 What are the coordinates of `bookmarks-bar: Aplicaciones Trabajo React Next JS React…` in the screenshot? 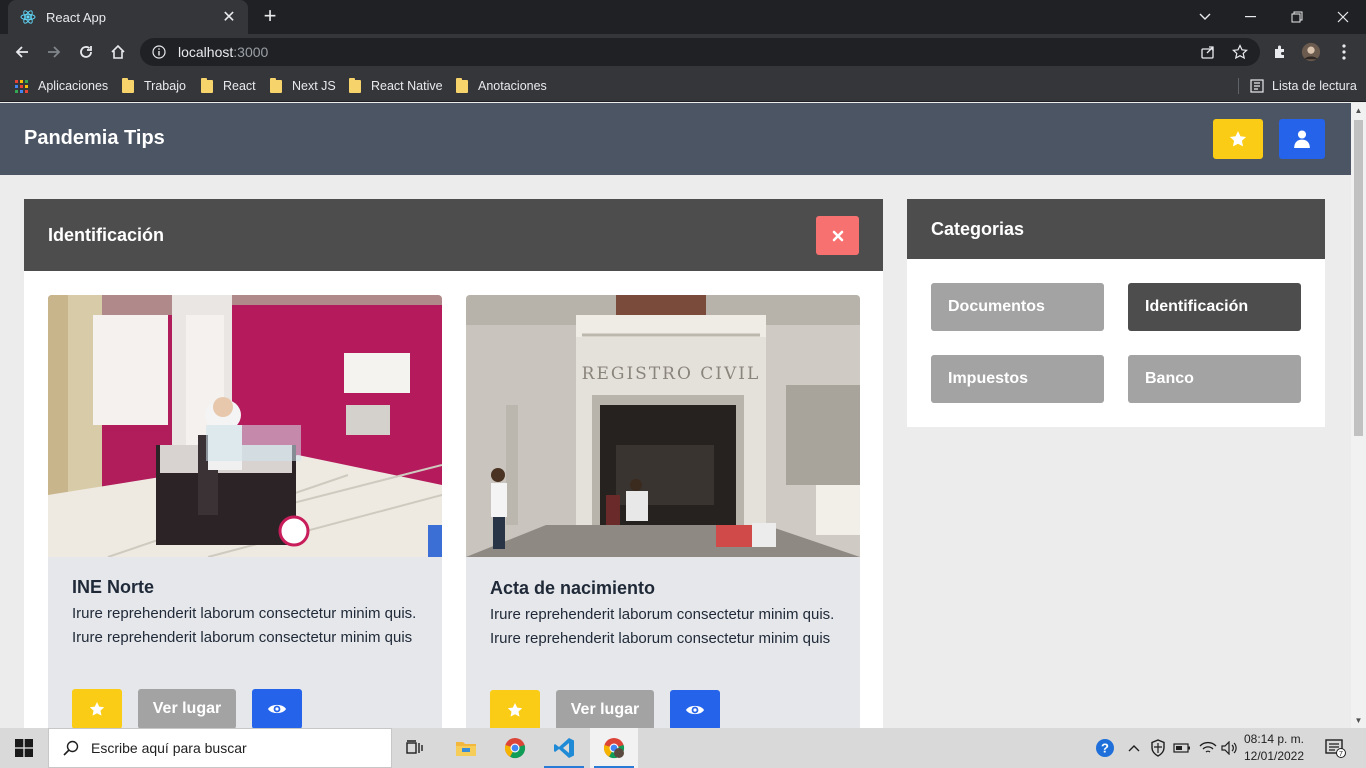 It's located at (683, 86).